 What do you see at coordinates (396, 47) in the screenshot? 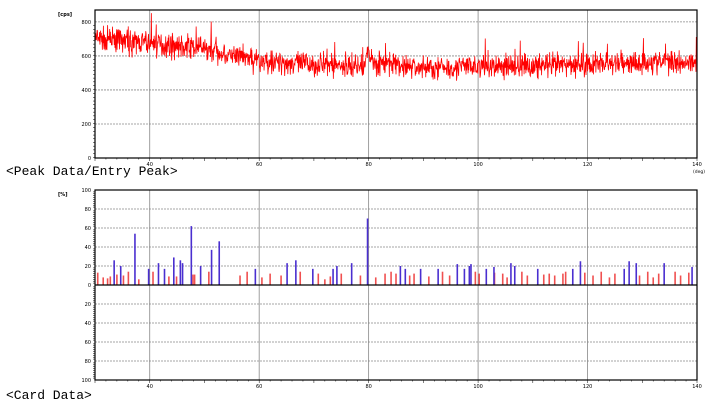
I see `measured-pattern-line` at bounding box center [396, 47].